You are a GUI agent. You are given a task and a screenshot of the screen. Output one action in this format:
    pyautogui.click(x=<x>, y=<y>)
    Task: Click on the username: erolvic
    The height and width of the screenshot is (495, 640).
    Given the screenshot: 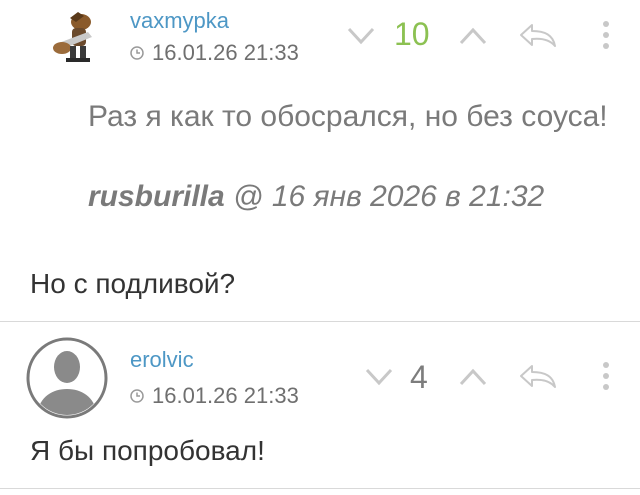 What is the action you would take?
    pyautogui.click(x=162, y=360)
    